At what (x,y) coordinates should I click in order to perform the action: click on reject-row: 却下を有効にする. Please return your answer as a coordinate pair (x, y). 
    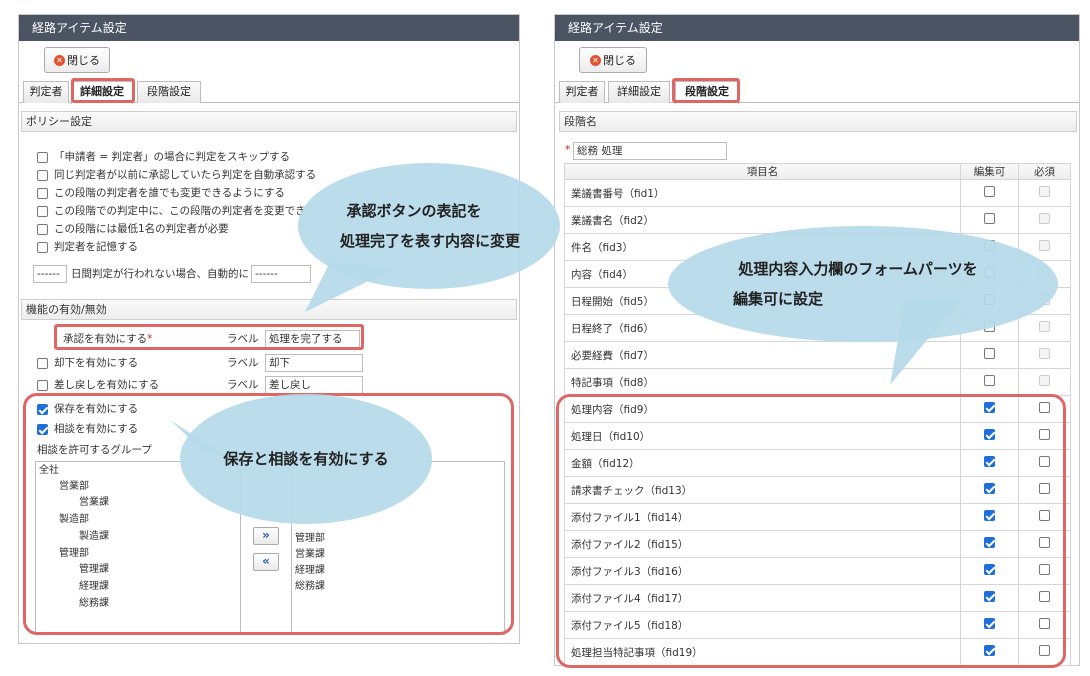
    Looking at the image, I should click on (87, 363).